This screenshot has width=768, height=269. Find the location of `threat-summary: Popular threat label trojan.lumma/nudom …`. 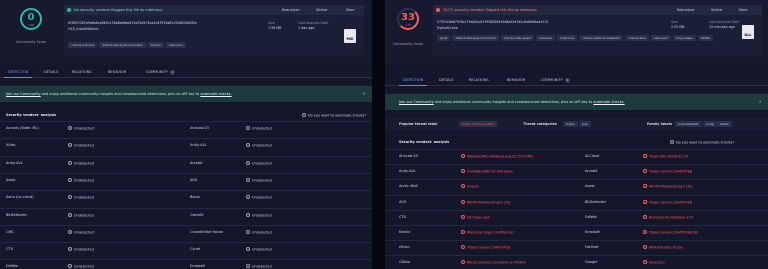

threat-summary: Popular threat label trojan.lumma/nudom … is located at coordinates (576, 124).